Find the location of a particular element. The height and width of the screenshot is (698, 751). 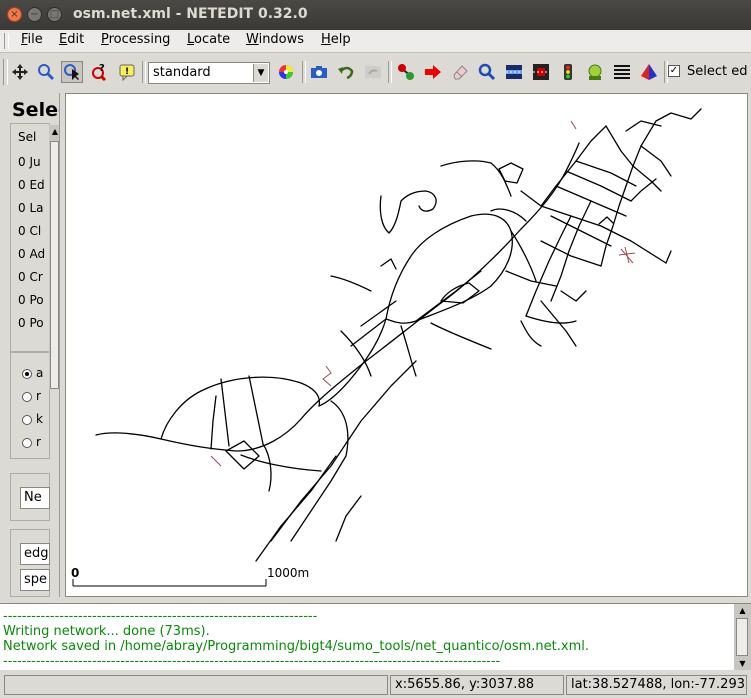

mode-radio-keep is located at coordinates (27, 420).